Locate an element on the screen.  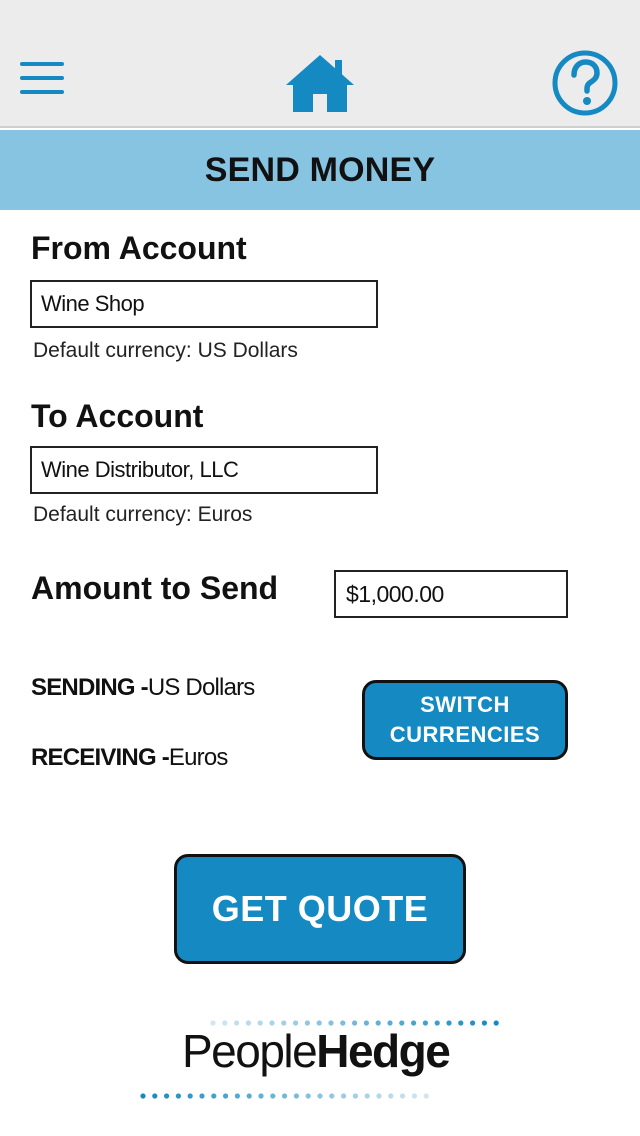
from-account-currency-hint: Default currency: US Dollars is located at coordinates (165, 350).